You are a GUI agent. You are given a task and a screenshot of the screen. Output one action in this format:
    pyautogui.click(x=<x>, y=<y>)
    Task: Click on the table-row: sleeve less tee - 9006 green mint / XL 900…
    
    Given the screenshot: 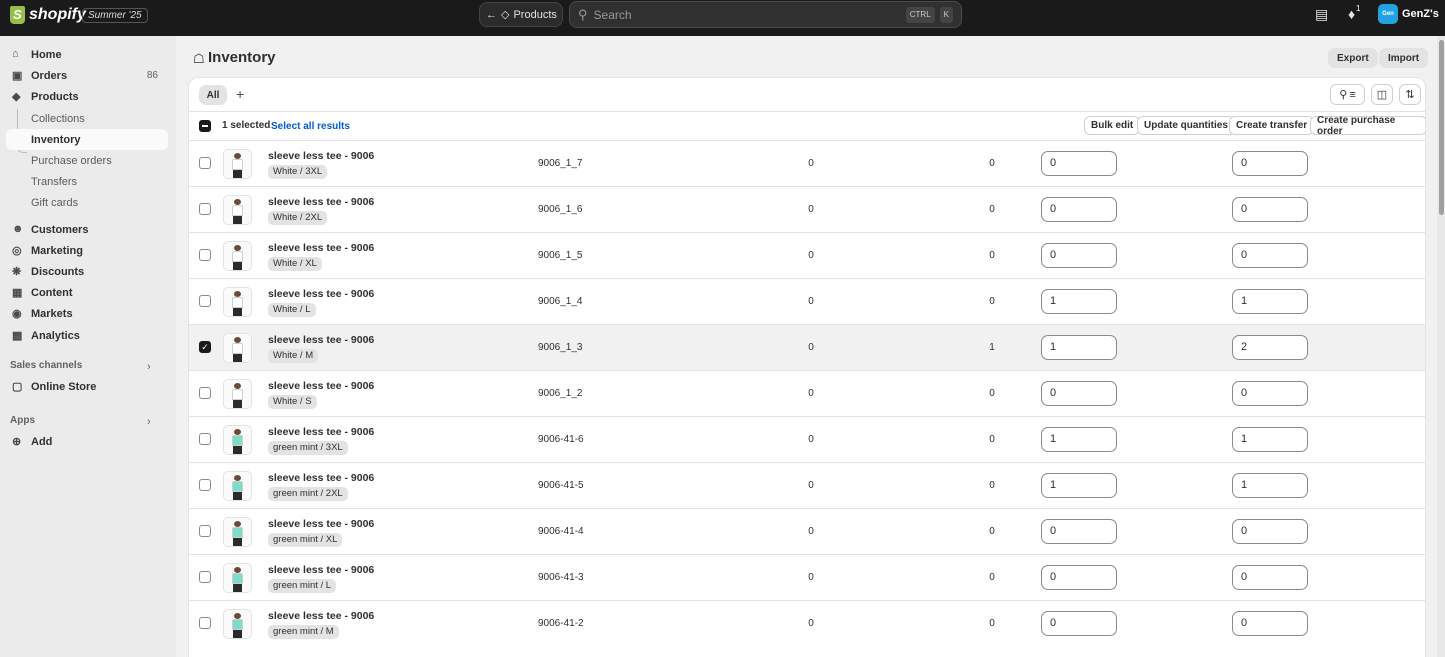 What is the action you would take?
    pyautogui.click(x=807, y=531)
    